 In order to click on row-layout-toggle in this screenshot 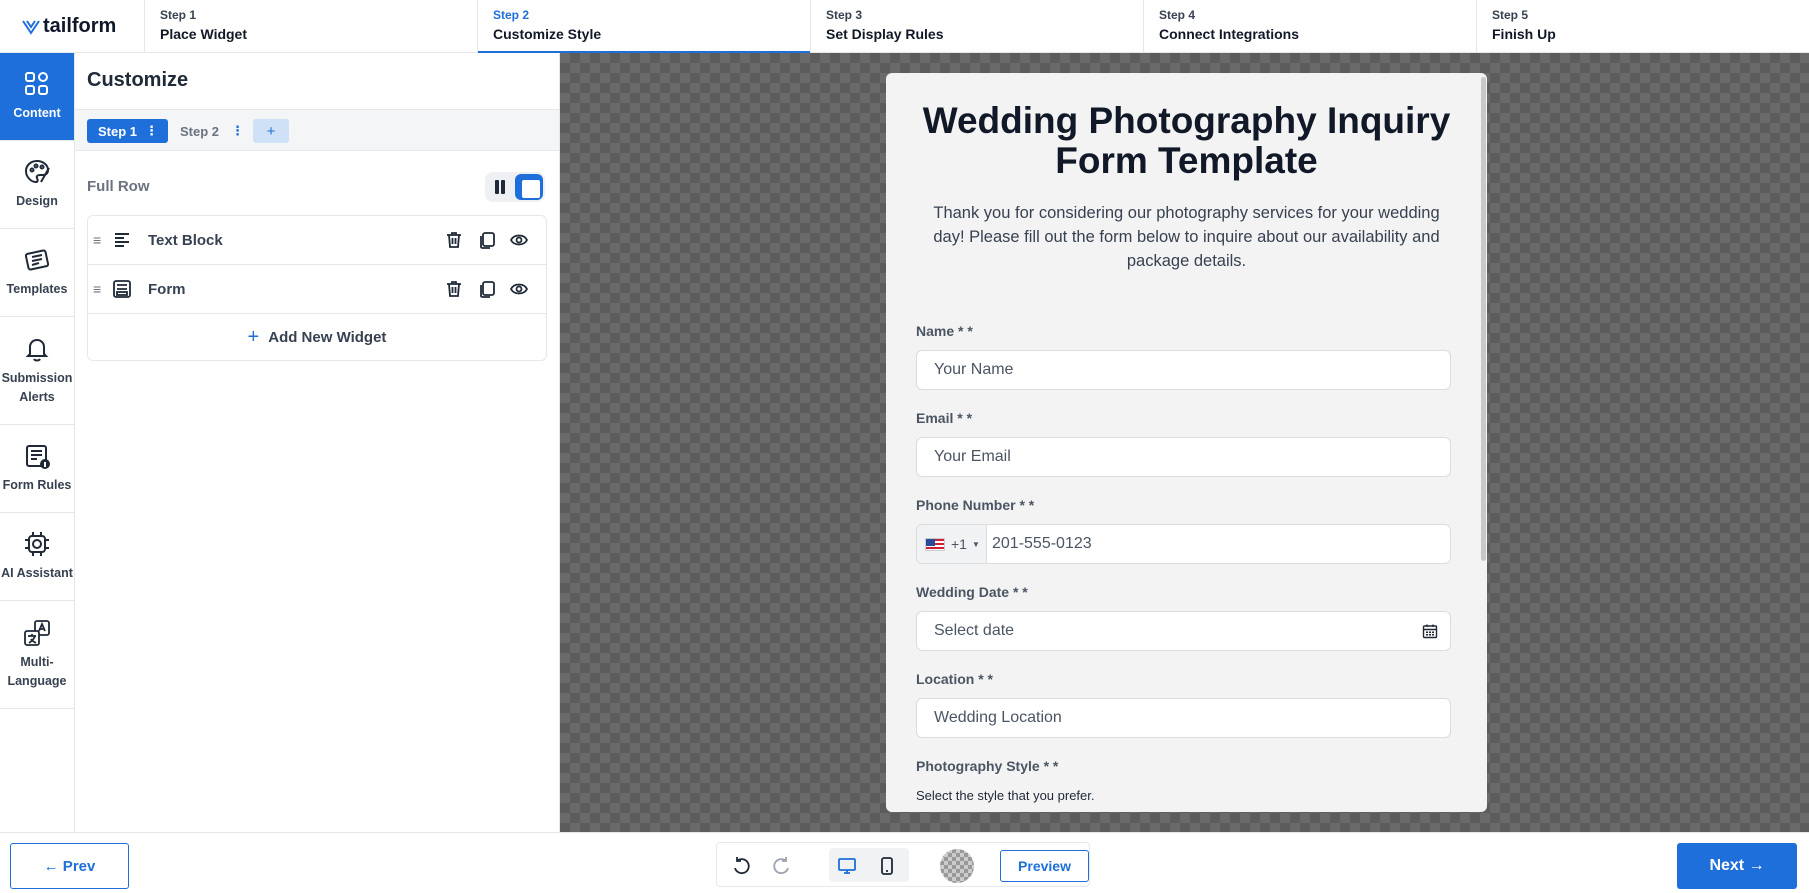, I will do `click(515, 187)`.